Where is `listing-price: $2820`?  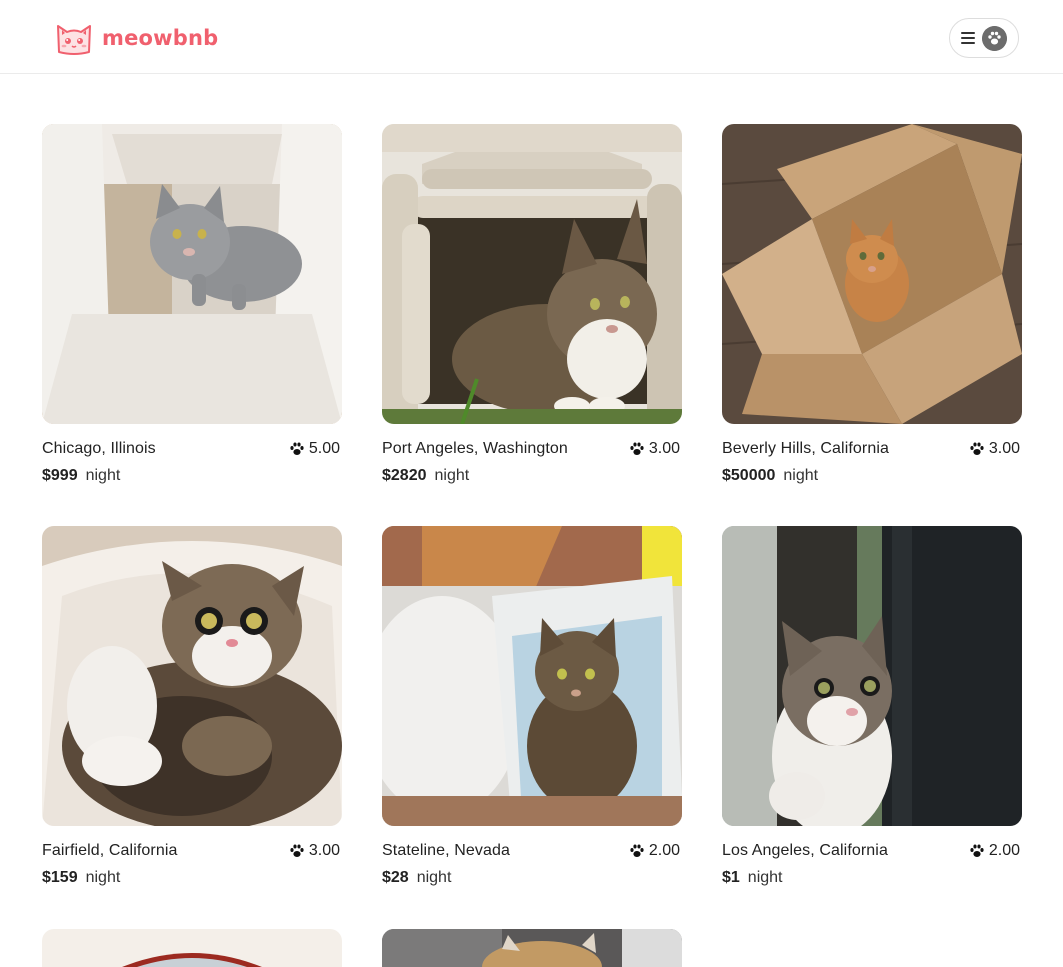
listing-price: $2820 is located at coordinates (404, 475).